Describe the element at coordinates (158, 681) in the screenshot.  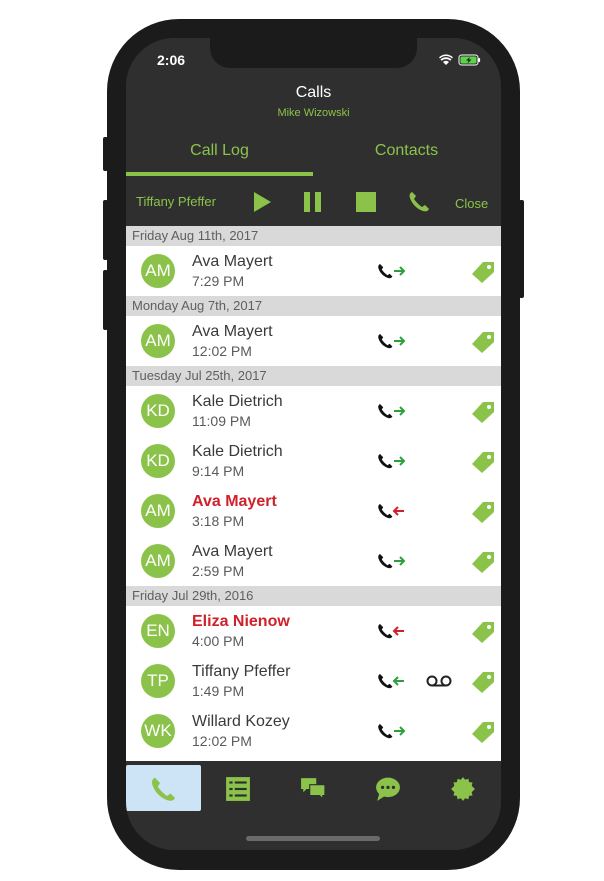
I see `avatar: TP` at that location.